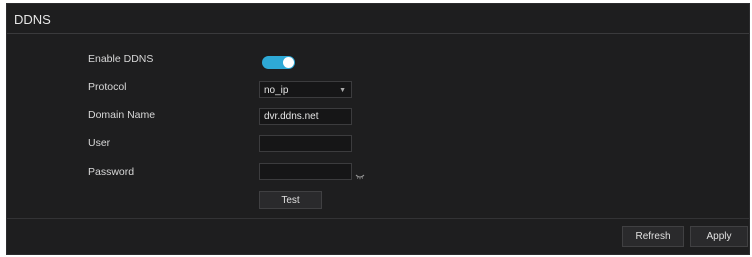 This screenshot has width=752, height=257. Describe the element at coordinates (305, 143) in the screenshot. I see `user-input` at that location.